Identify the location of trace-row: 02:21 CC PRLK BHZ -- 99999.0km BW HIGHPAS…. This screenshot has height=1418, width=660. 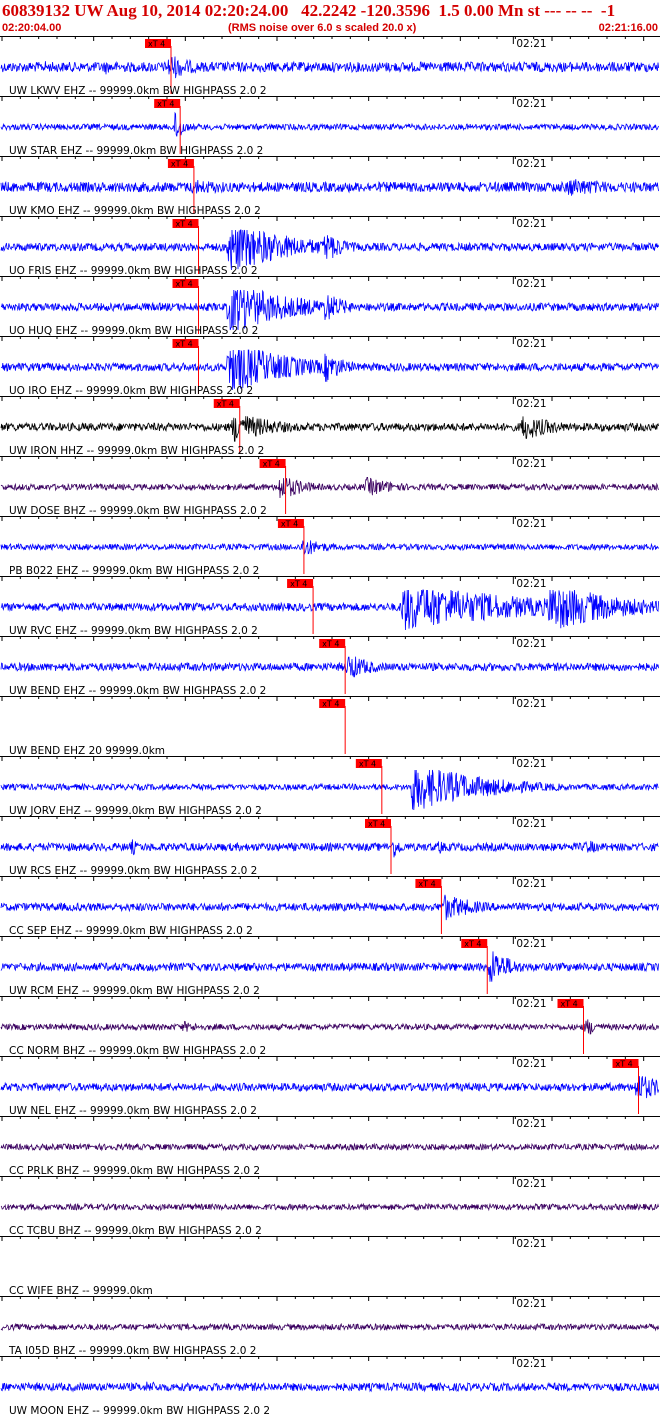
(330, 1146).